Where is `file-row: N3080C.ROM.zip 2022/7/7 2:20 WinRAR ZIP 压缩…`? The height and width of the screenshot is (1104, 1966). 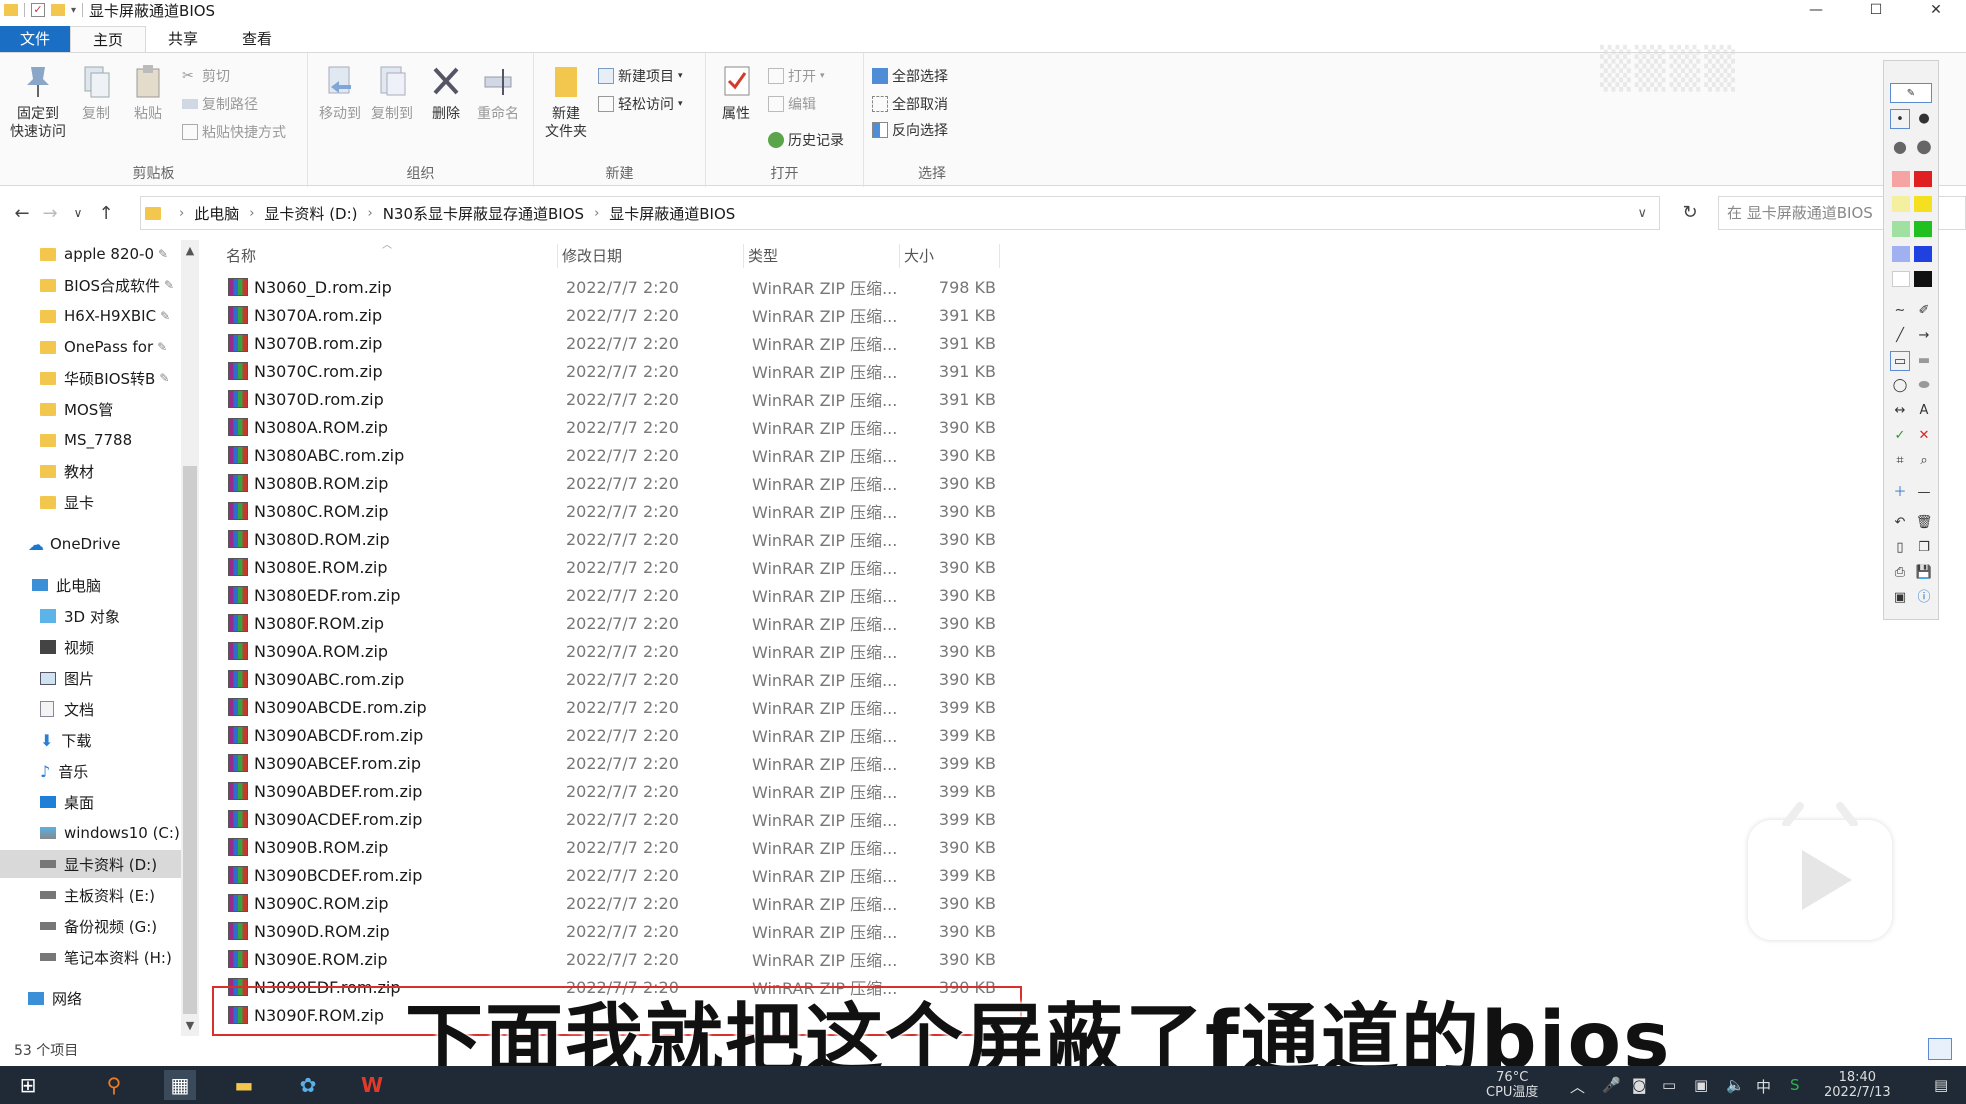 file-row: N3080C.ROM.zip 2022/7/7 2:20 WinRAR ZIP 压缩… is located at coordinates (612, 511).